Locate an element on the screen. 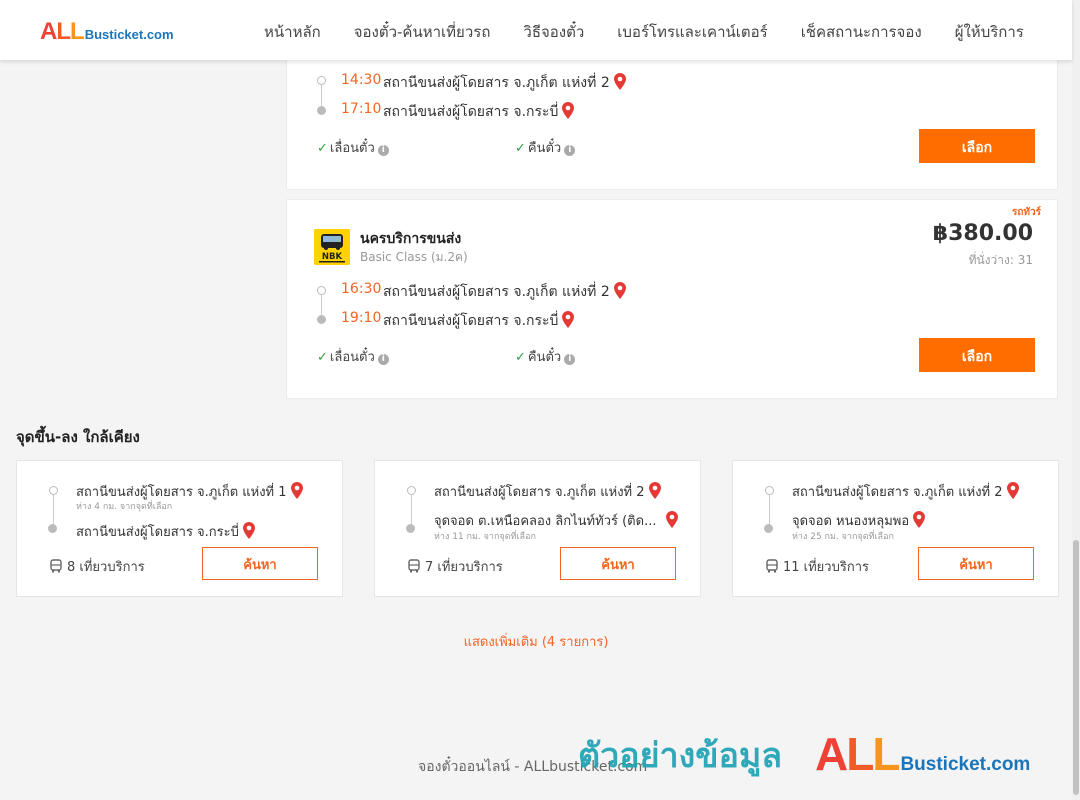 Image resolution: width=1080 pixels, height=800 pixels. trip-count-label: 7 เที่ยวบริการ is located at coordinates (464, 567).